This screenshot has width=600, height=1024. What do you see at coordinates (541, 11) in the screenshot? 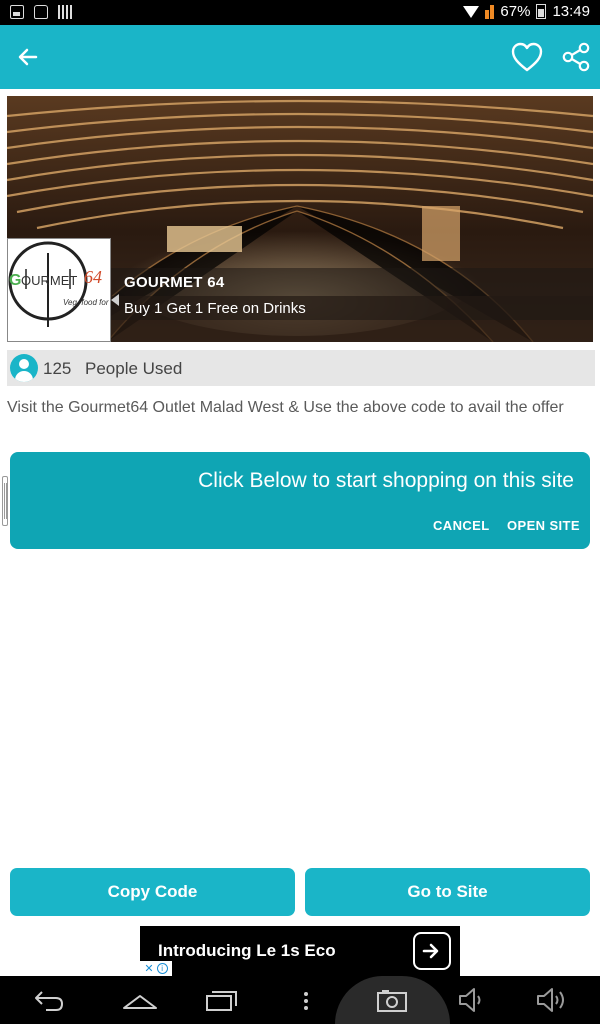
I see `battery-icon` at bounding box center [541, 11].